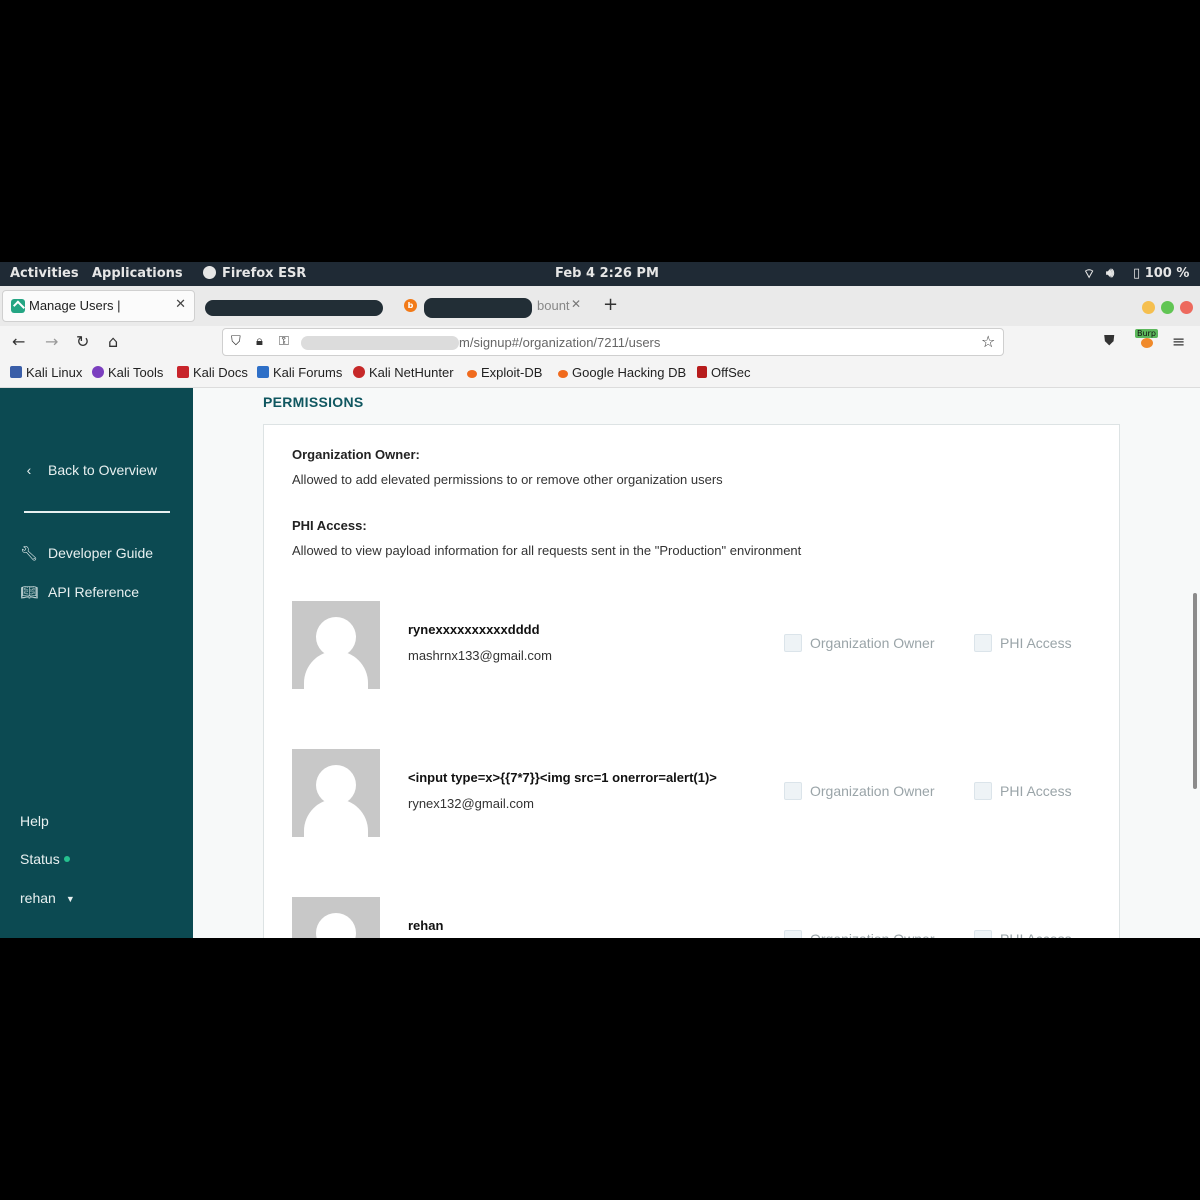 This screenshot has width=1200, height=1200. What do you see at coordinates (101, 553) in the screenshot?
I see `developer-guide-label: Developer Guide` at bounding box center [101, 553].